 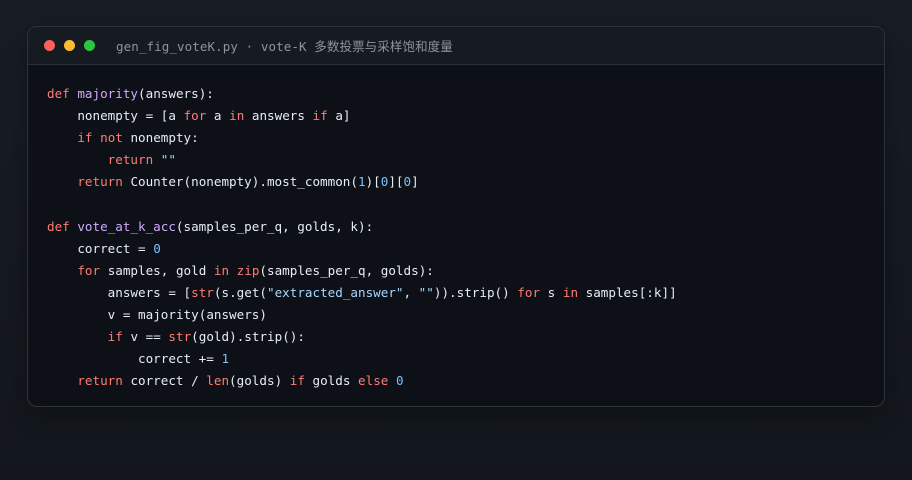 I want to click on code-line: correct = 0, so click(x=119, y=248).